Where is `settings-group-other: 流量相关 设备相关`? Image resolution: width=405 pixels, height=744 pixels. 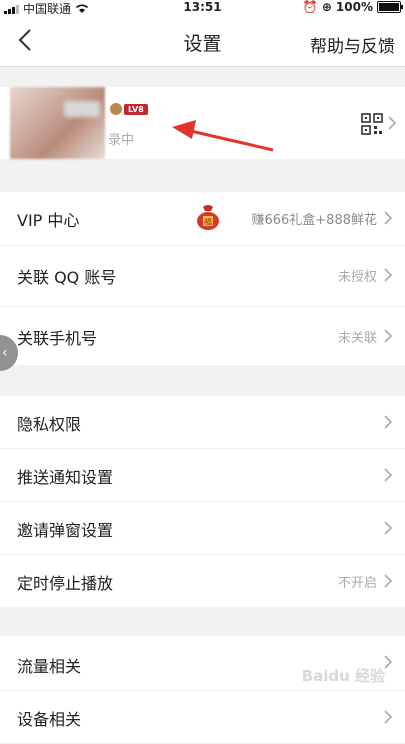
settings-group-other: 流量相关 设备相关 is located at coordinates (202, 690).